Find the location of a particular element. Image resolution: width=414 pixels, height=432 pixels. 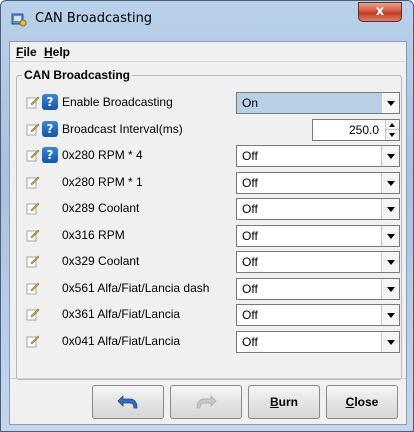

close-button: Close is located at coordinates (362, 402).